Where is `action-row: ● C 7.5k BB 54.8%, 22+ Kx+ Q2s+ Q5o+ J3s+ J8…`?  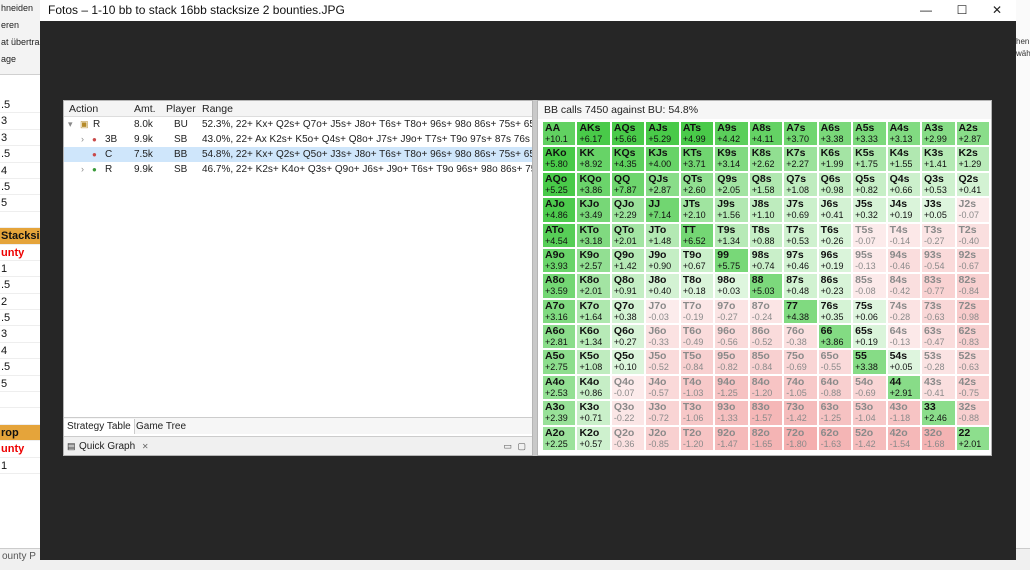 action-row: ● C 7.5k BB 54.8%, 22+ Kx+ Q2s+ Q5o+ J3s+ J8… is located at coordinates (298, 154).